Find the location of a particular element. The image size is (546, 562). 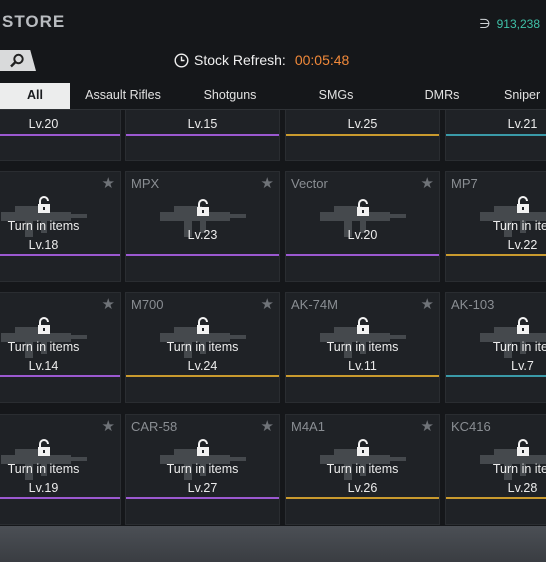

item-card: CAR-58 ★ Turn in items Lv.27 is located at coordinates (202, 469).